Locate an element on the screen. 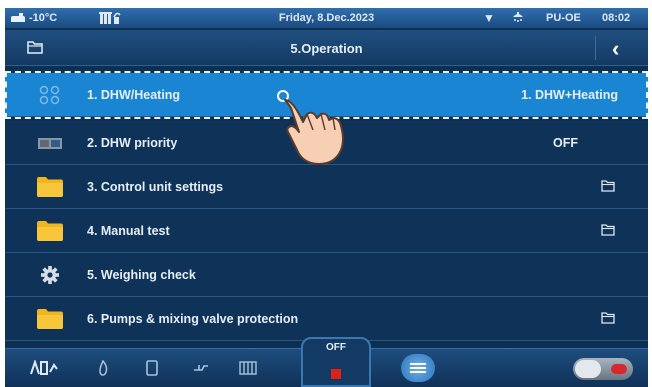  radiator-icon is located at coordinates (248, 368).